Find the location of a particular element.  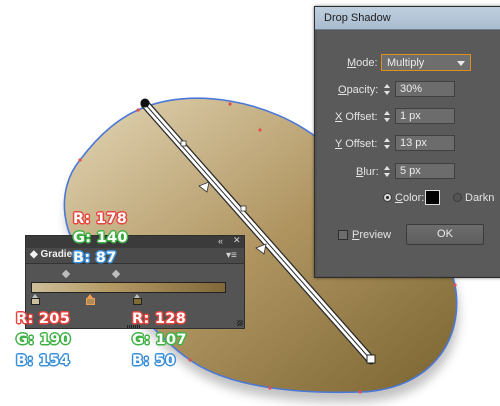

resize-handle-icon is located at coordinates (240, 323).